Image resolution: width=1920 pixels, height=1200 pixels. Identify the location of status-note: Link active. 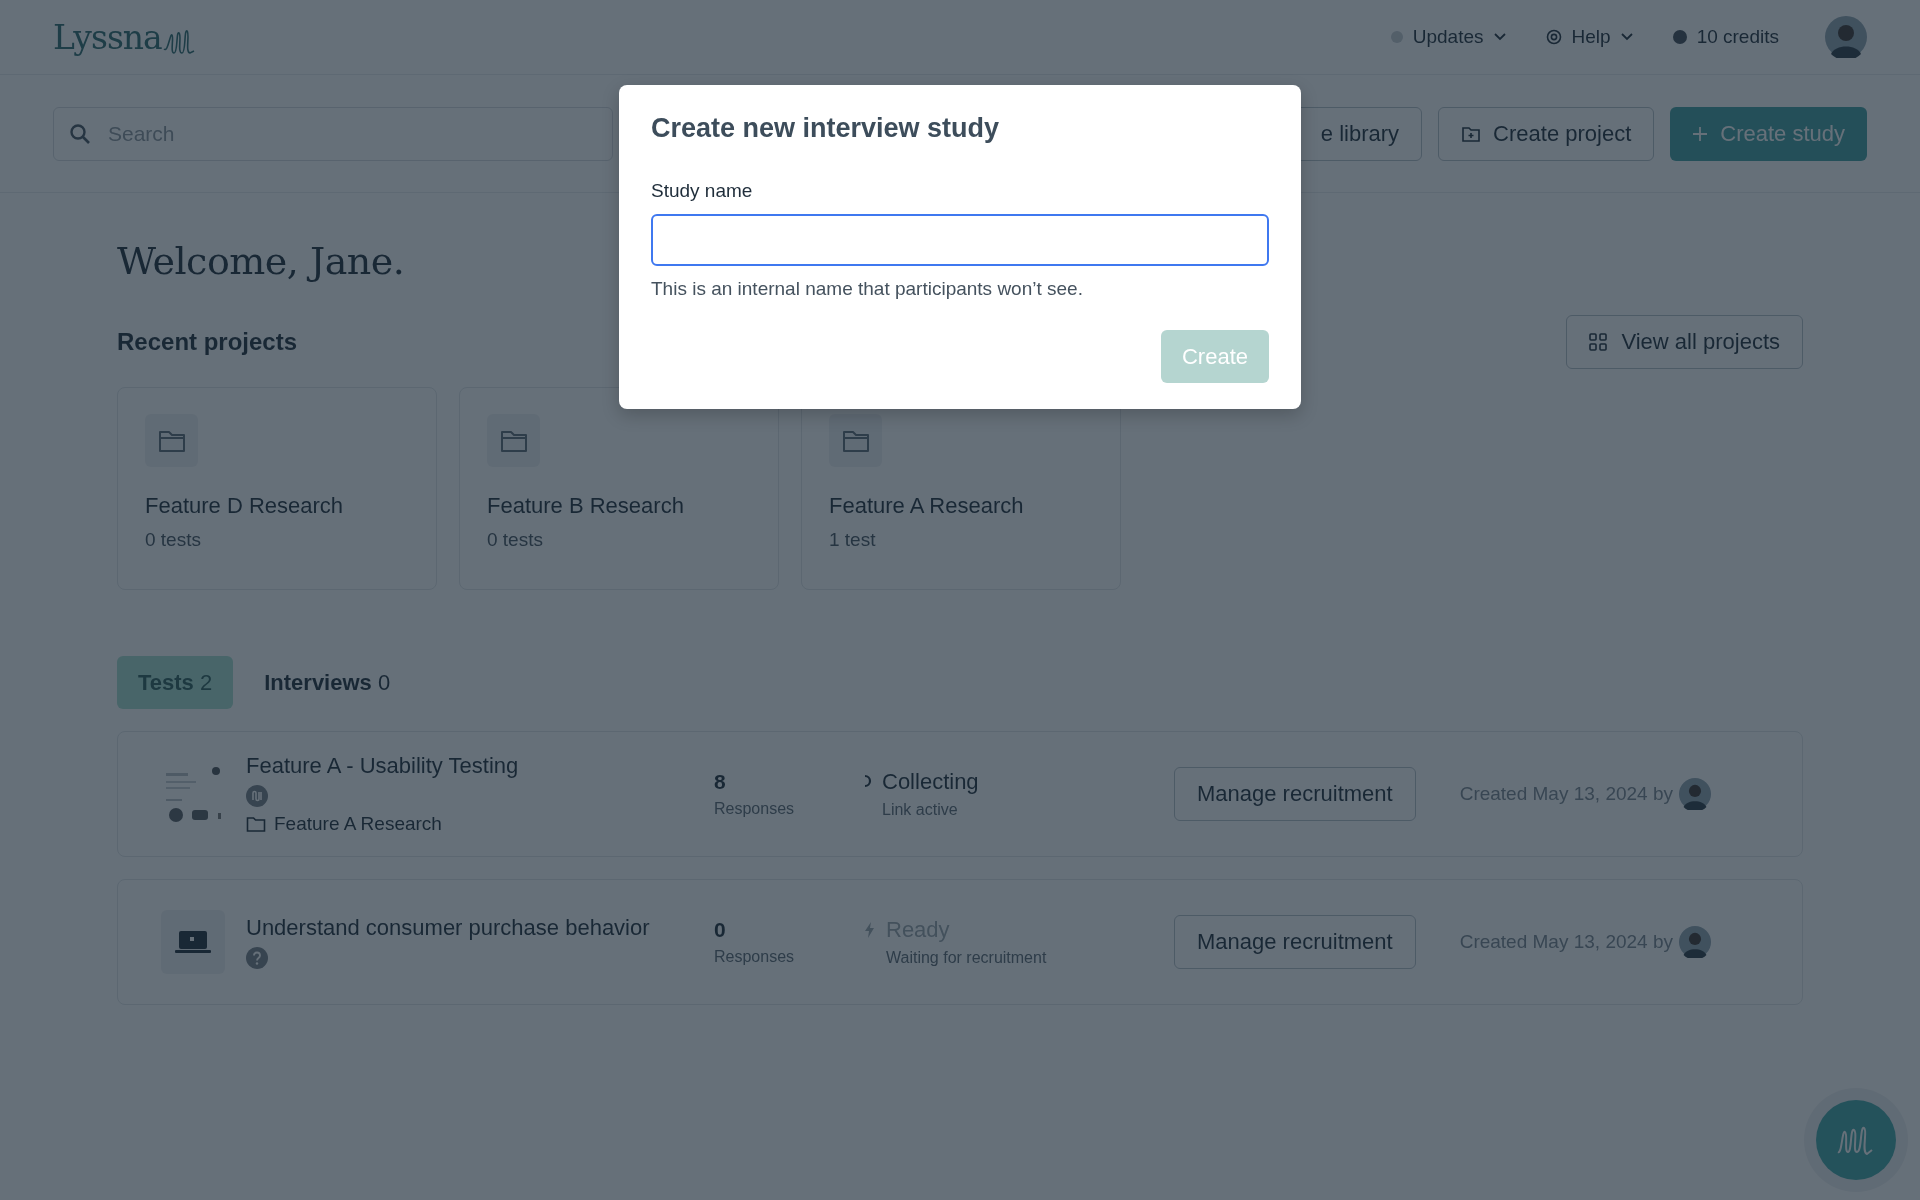
(920, 810).